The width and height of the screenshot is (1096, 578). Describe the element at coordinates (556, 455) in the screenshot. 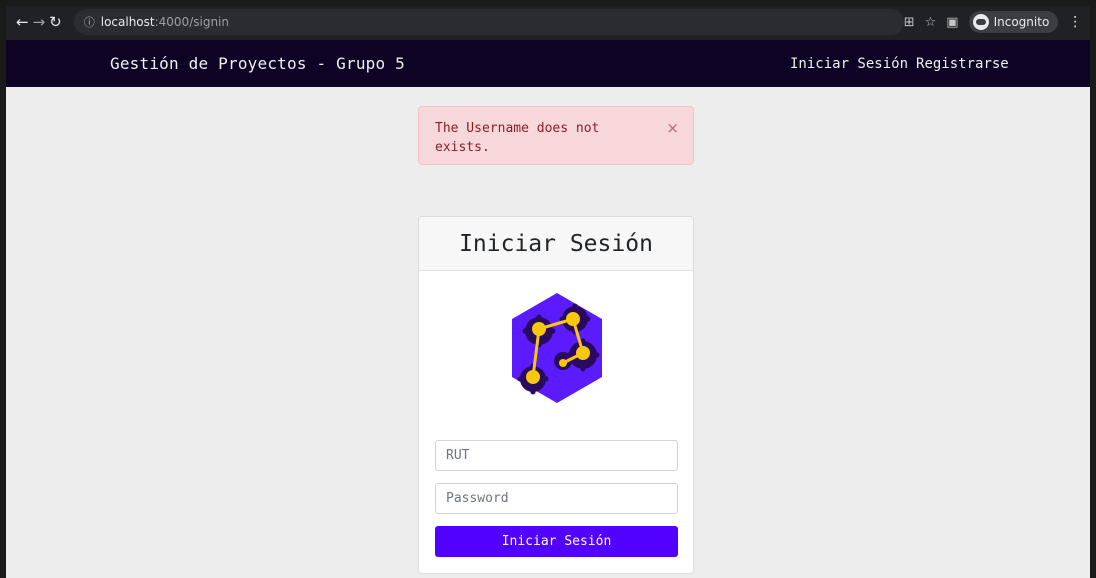

I see `rut-input` at that location.